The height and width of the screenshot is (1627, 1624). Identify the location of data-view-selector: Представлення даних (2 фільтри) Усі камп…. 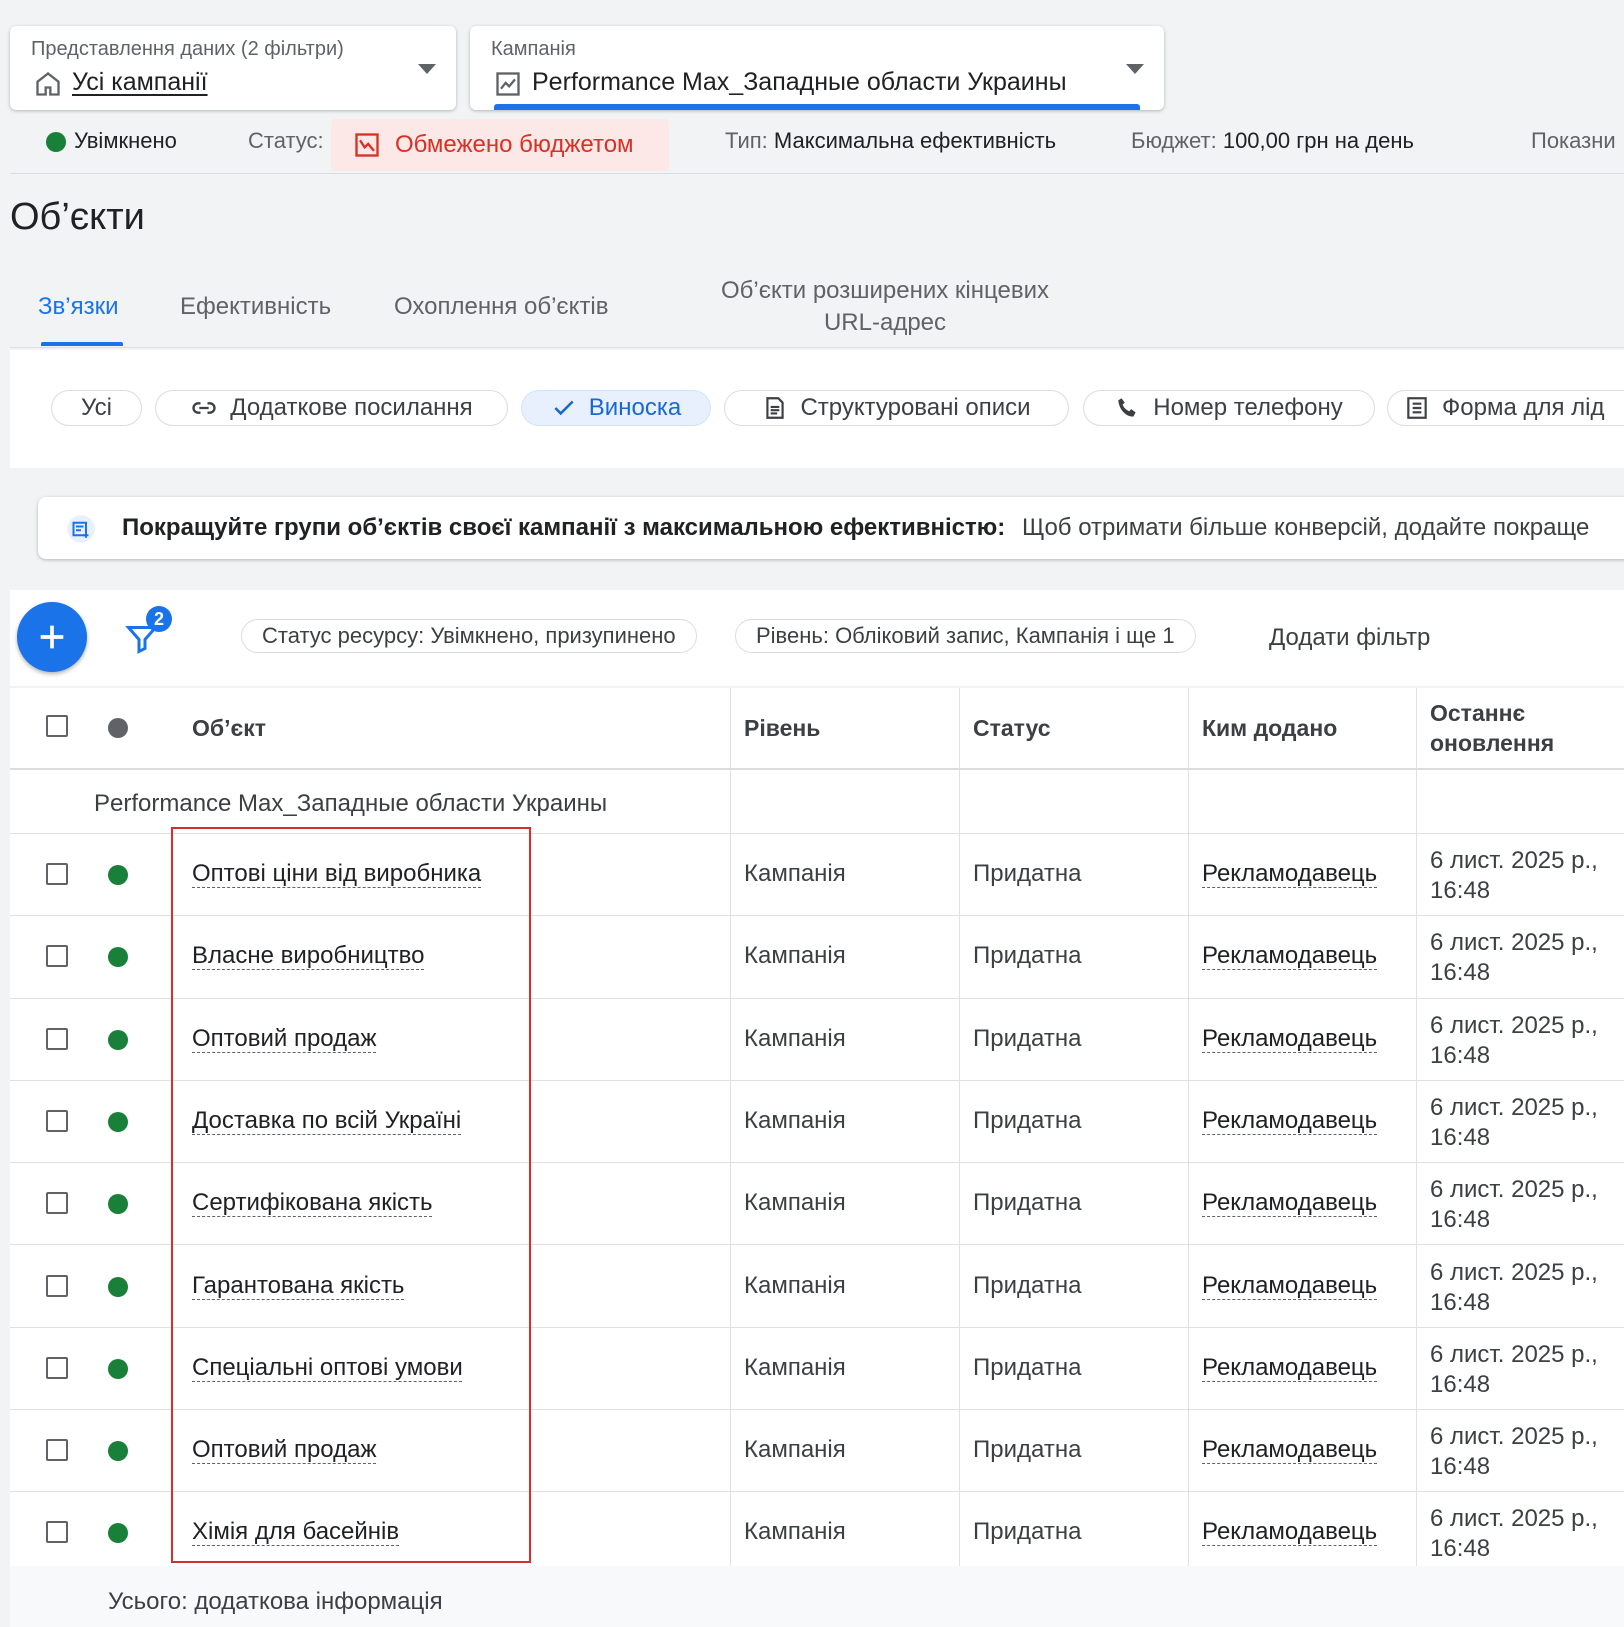
(233, 68).